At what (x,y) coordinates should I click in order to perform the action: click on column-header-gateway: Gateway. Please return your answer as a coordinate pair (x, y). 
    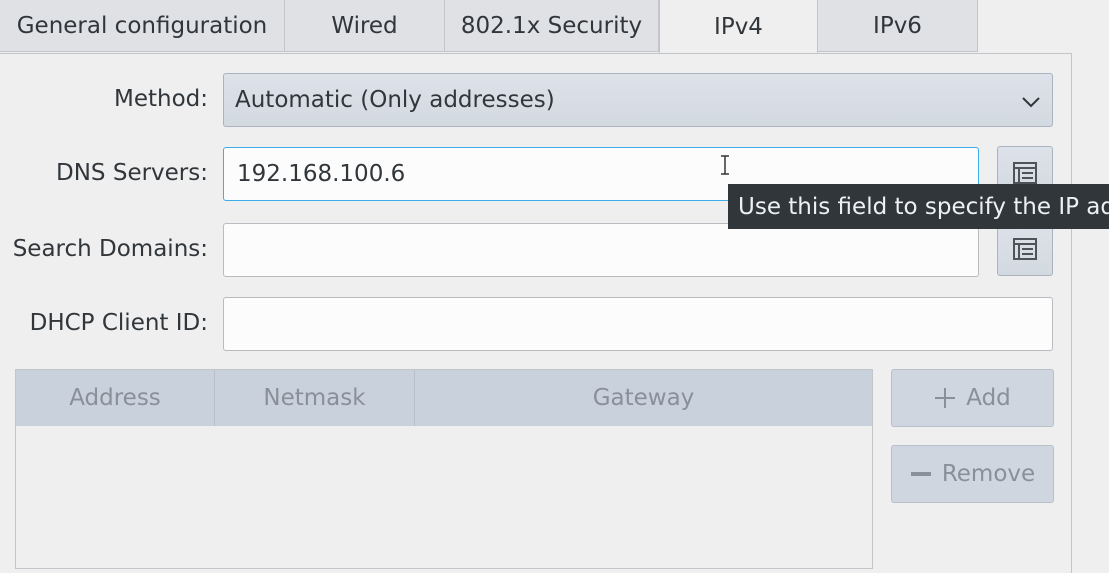
    Looking at the image, I should click on (643, 398).